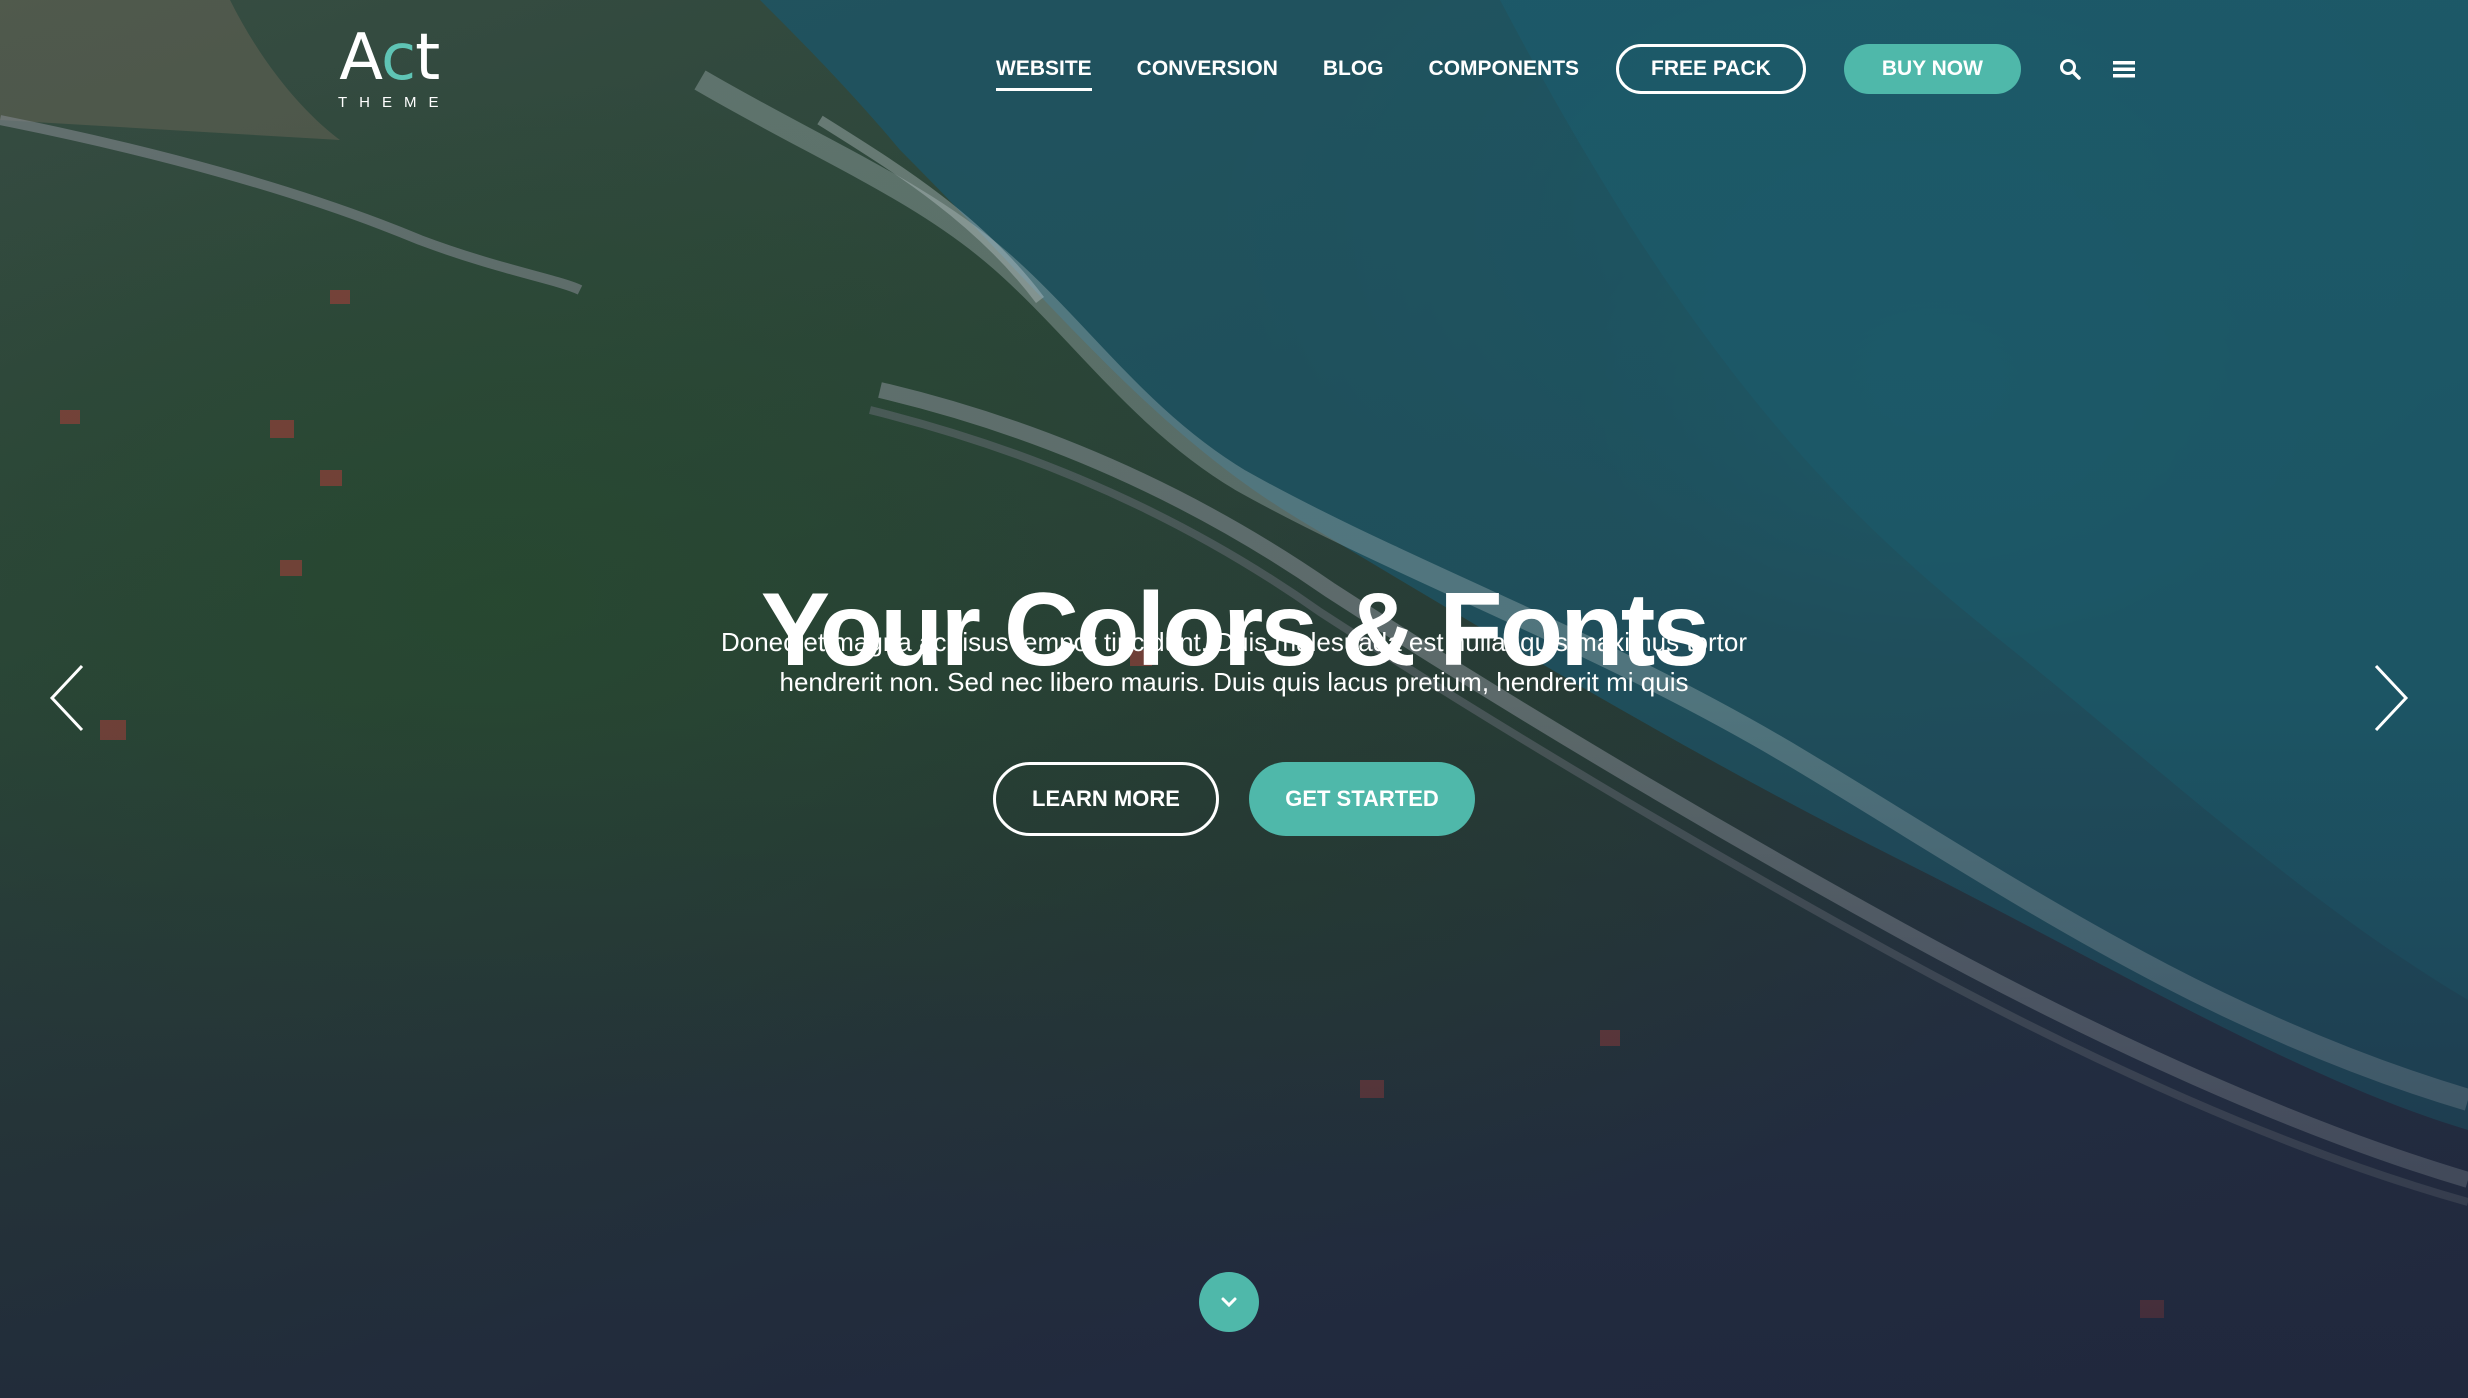  What do you see at coordinates (1234, 799) in the screenshot?
I see `hero-cta-group: LEARN MORE GET STARTED` at bounding box center [1234, 799].